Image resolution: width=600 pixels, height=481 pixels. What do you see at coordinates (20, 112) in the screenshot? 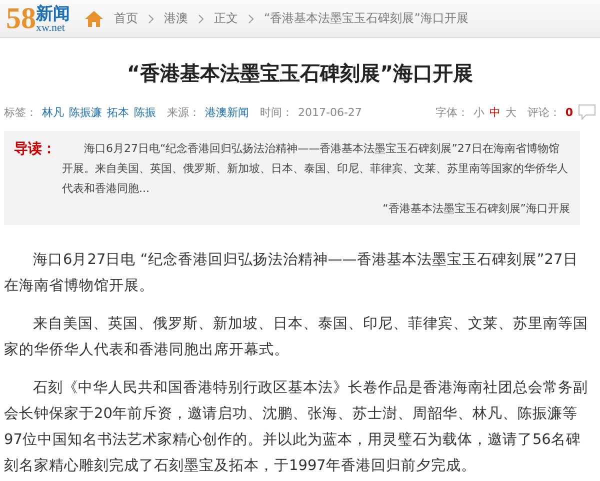
I see `tags-label: 标签：` at bounding box center [20, 112].